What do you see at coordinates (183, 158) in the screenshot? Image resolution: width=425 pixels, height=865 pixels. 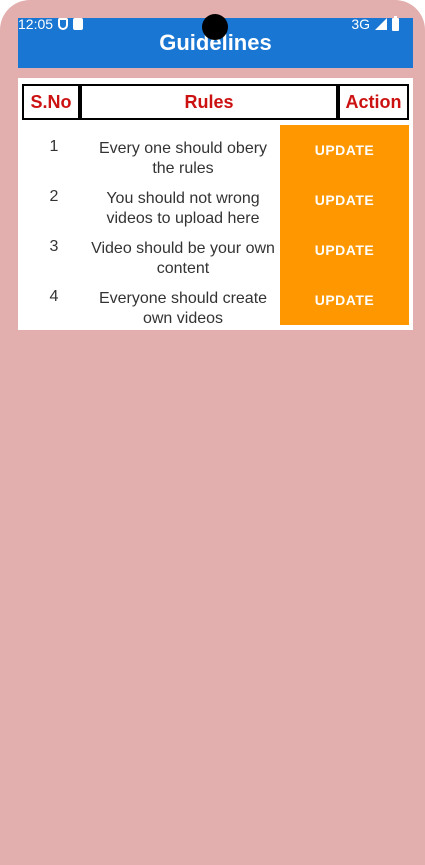 I see `row-rule: Every one should obery the rules` at bounding box center [183, 158].